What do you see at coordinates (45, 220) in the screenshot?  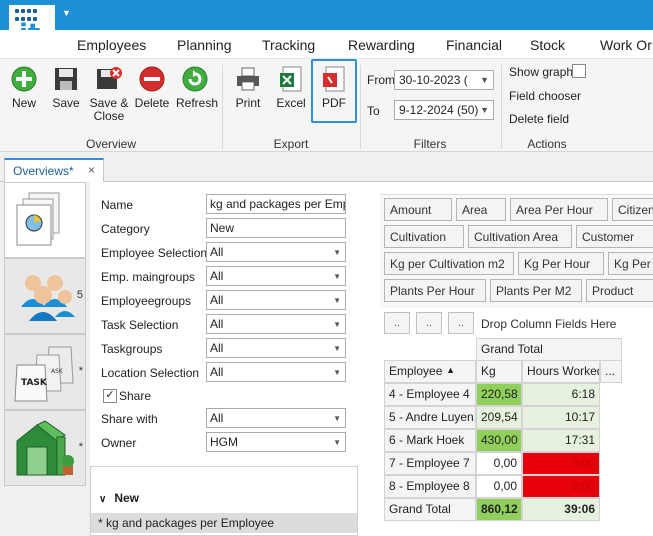 I see `nav-overview` at bounding box center [45, 220].